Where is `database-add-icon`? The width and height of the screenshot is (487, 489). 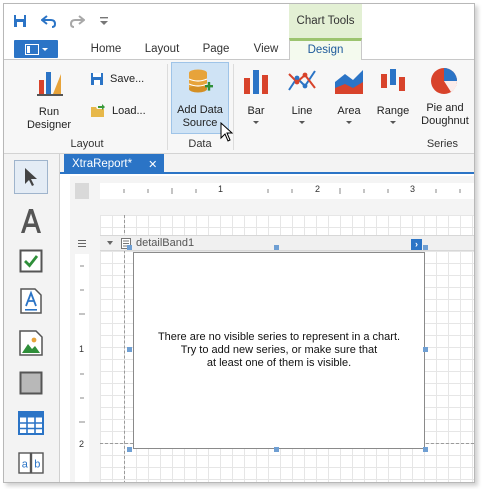 database-add-icon is located at coordinates (200, 81).